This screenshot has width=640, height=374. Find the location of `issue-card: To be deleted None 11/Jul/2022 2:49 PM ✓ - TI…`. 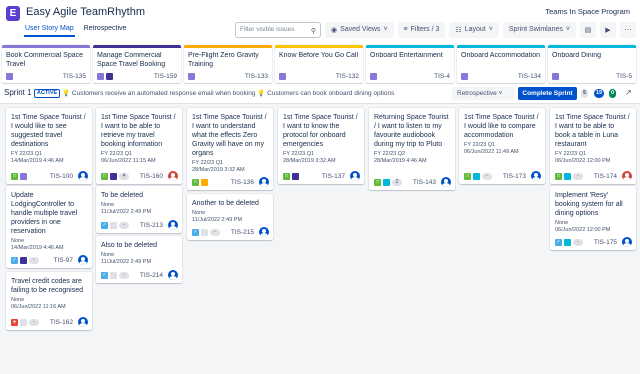

issue-card: To be deleted None 11/Jul/2022 2:49 PM ✓ - TI… is located at coordinates (139, 209).